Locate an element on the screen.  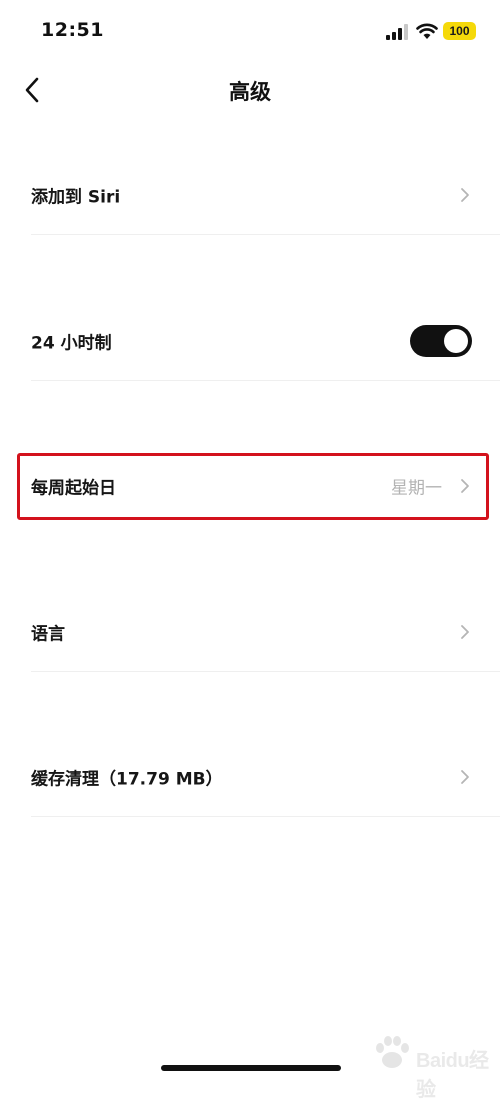
row-label: 缓存清理（17.79 MB） is located at coordinates (127, 779).